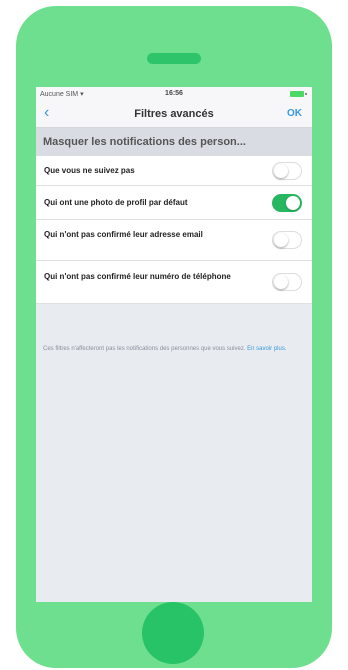  What do you see at coordinates (116, 202) in the screenshot?
I see `filter-label: Qui ont une photo de profil par défaut` at bounding box center [116, 202].